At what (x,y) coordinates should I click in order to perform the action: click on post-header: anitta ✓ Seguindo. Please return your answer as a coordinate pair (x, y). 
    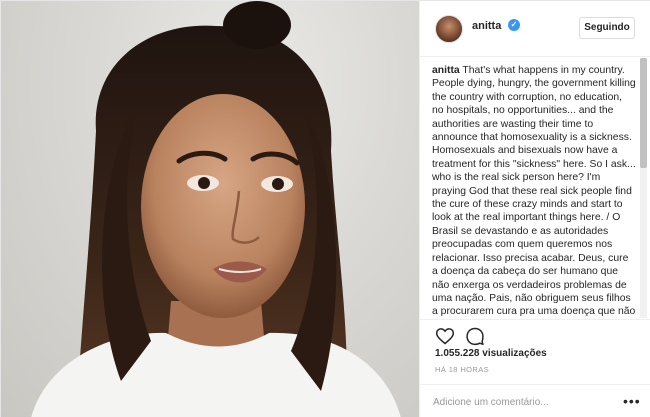
    Looking at the image, I should click on (535, 29).